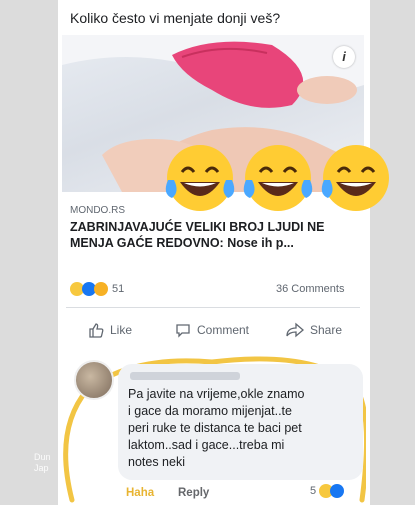  I want to click on watermark: Dun Jap, so click(42, 463).